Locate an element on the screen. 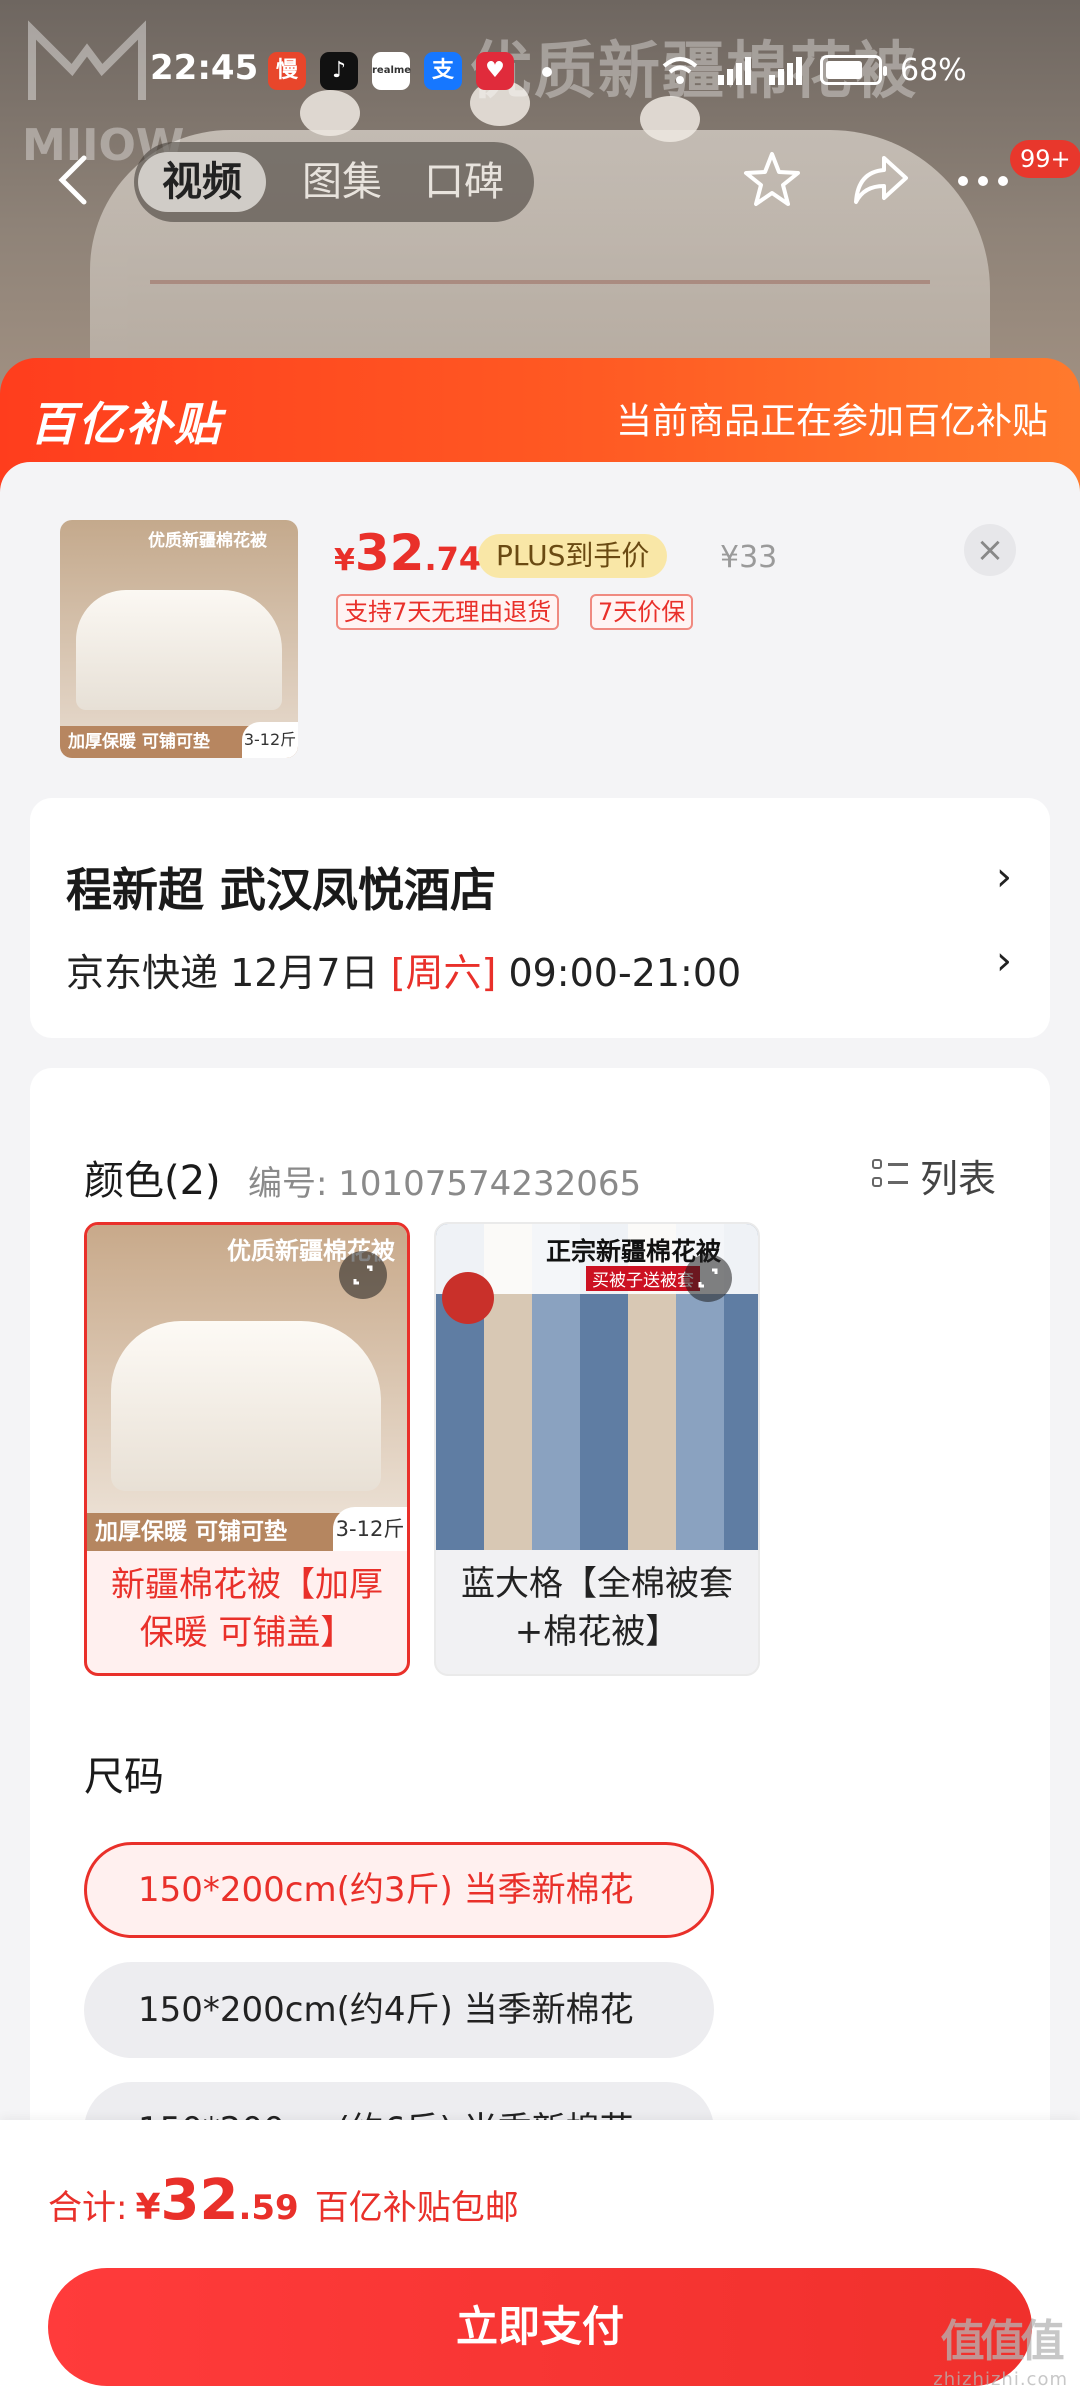  color-option-cotton: 优质新疆棉花被 加厚保暖 可铺可垫 3-12斤 新疆棉花被【加厚保暖 可铺盖】 is located at coordinates (247, 1449).